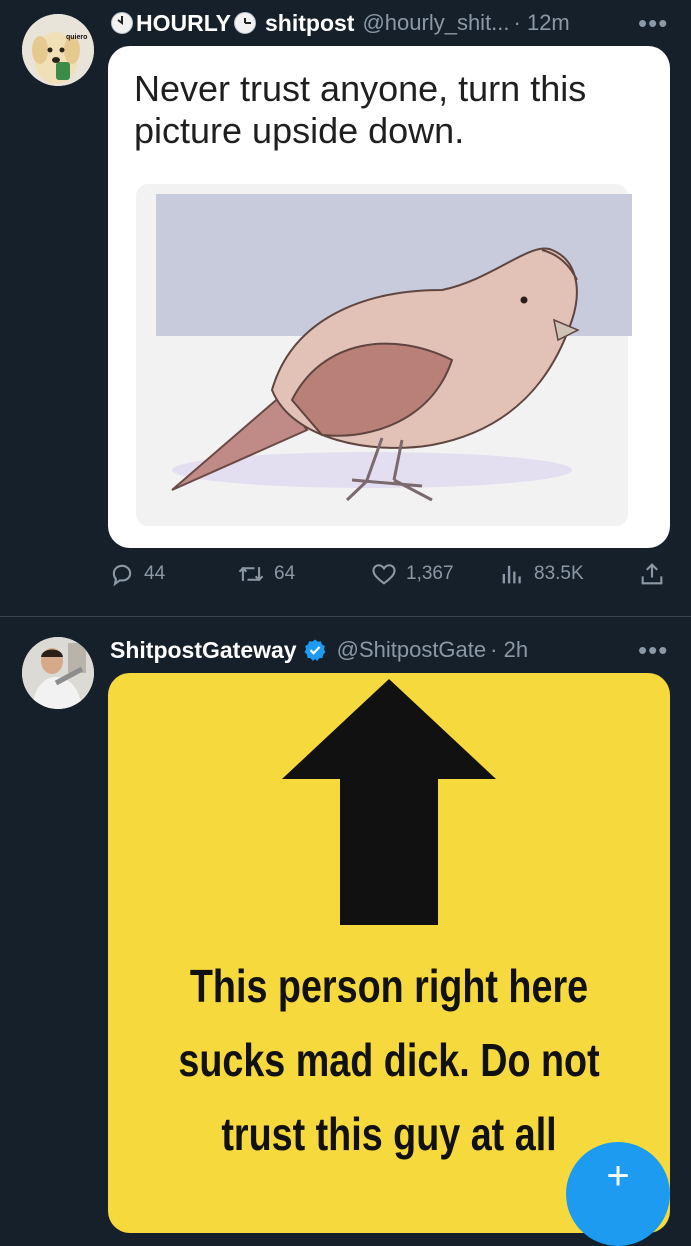 Image resolution: width=691 pixels, height=1246 pixels. What do you see at coordinates (559, 573) in the screenshot?
I see `views-count: 83.5K` at bounding box center [559, 573].